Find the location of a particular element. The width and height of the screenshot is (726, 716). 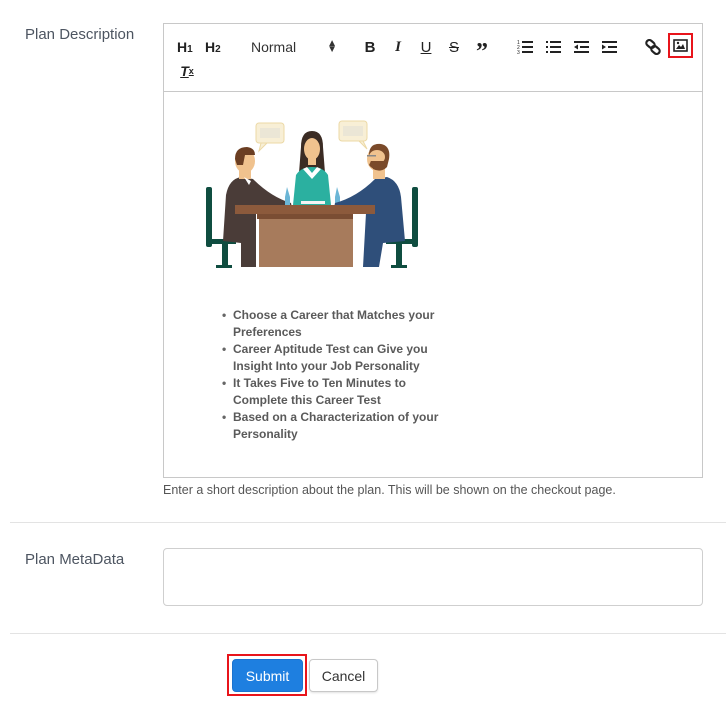

submit-button: Submit is located at coordinates (267, 675).